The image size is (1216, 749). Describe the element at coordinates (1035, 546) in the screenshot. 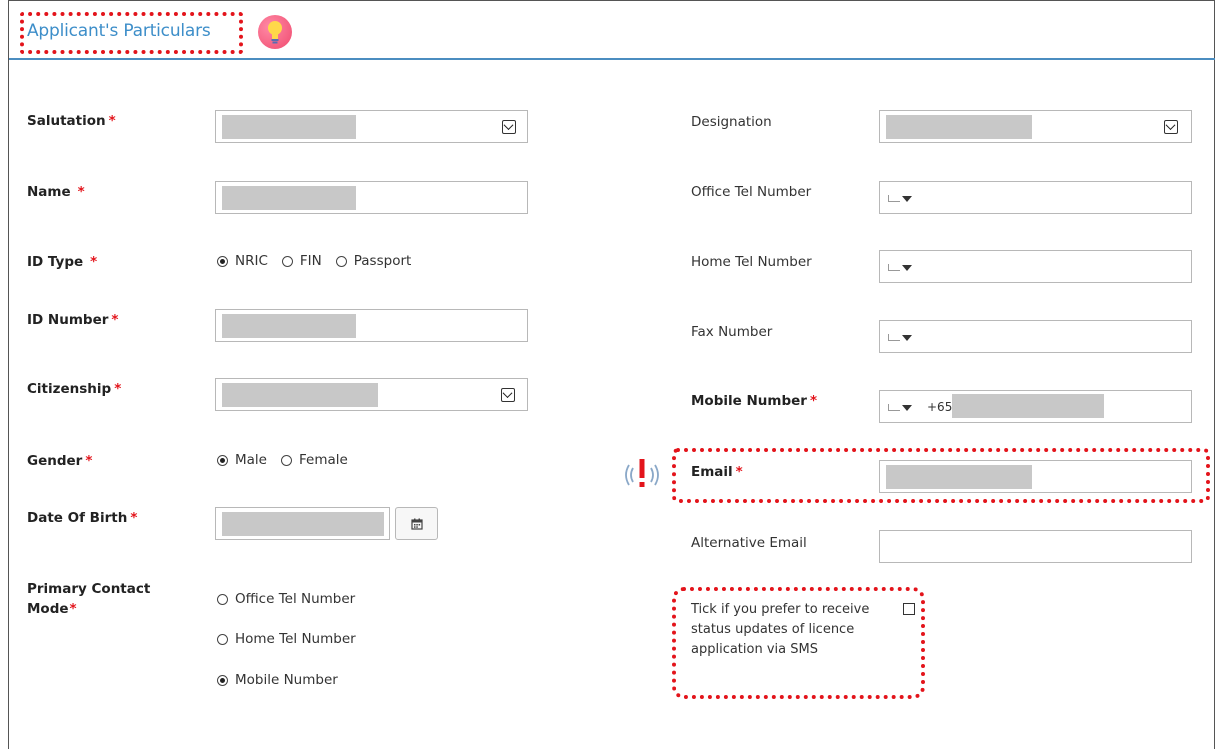

I see `alt-email-input` at that location.